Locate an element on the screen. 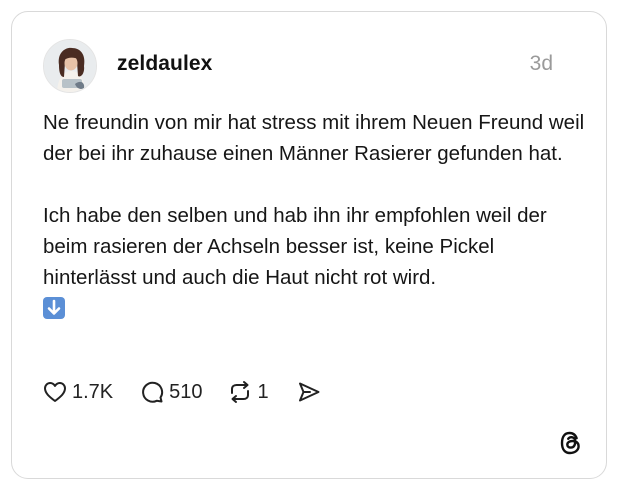 This screenshot has height=493, width=620. username: zeldaulex is located at coordinates (164, 64).